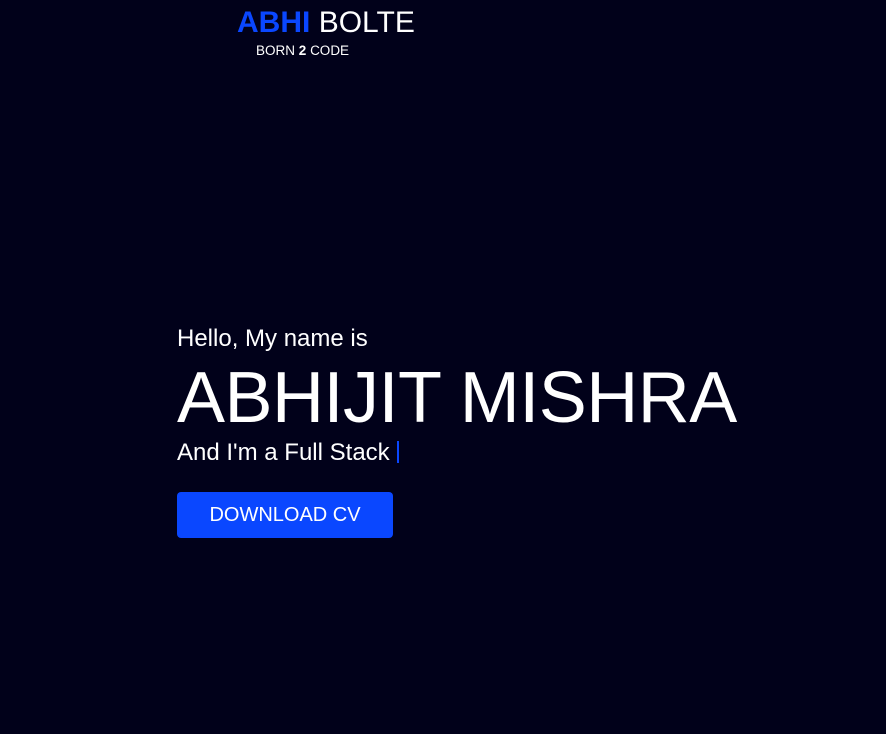  Describe the element at coordinates (457, 398) in the screenshot. I see `hero-name: ABHIJIT MISHRA` at that location.